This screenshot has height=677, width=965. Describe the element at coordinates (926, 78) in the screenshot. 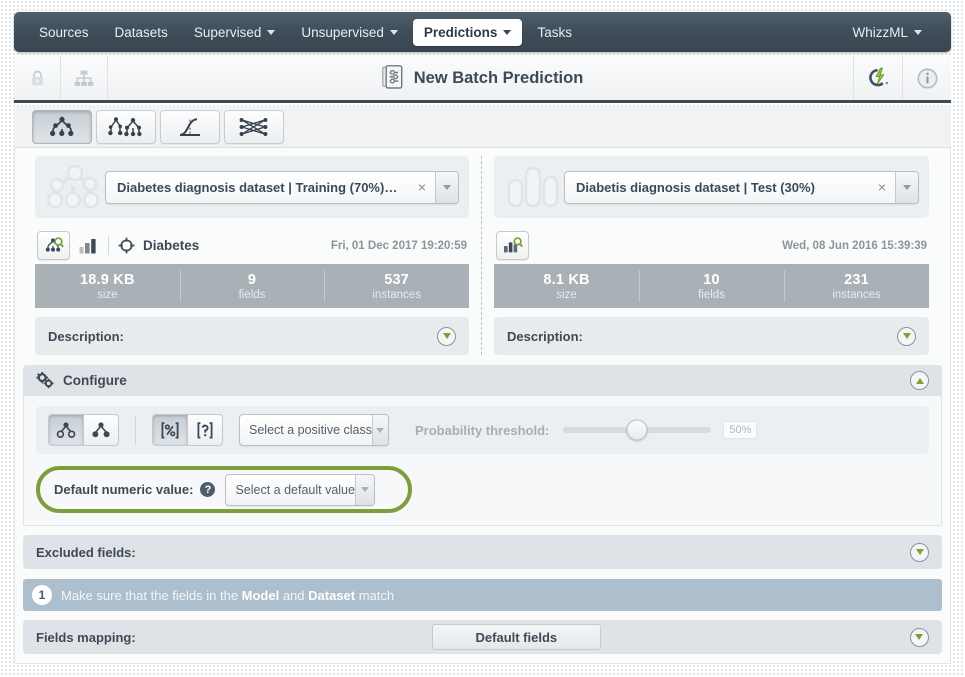

I see `info-button` at that location.